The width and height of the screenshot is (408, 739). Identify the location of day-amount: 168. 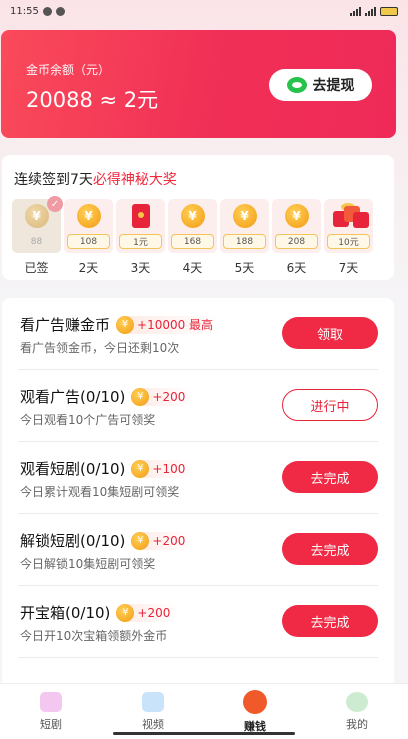
(192, 241).